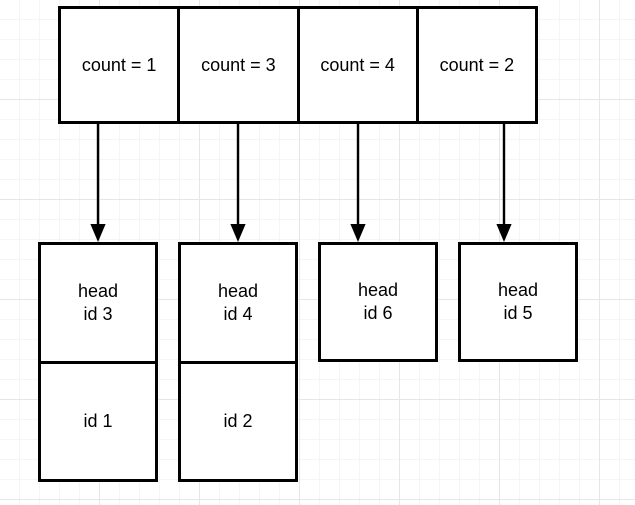 This screenshot has height=505, width=635. Describe the element at coordinates (378, 289) in the screenshot. I see `bucket-3-slot-1-head-label: head` at that location.